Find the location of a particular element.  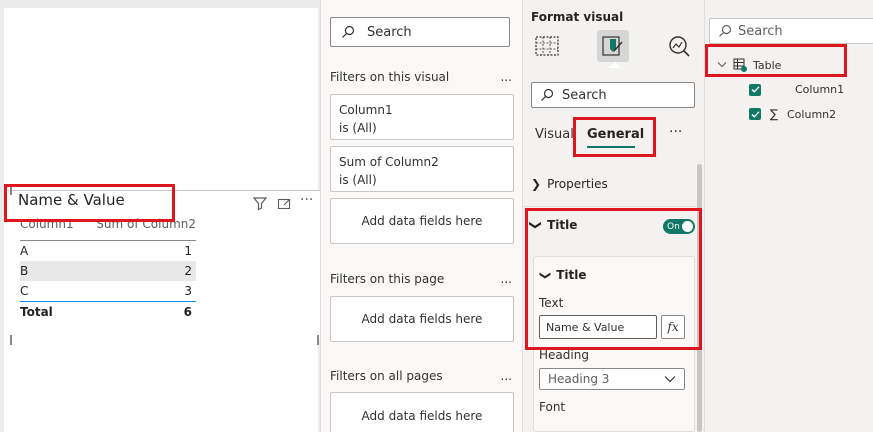

focus-mode-icon is located at coordinates (284, 203).